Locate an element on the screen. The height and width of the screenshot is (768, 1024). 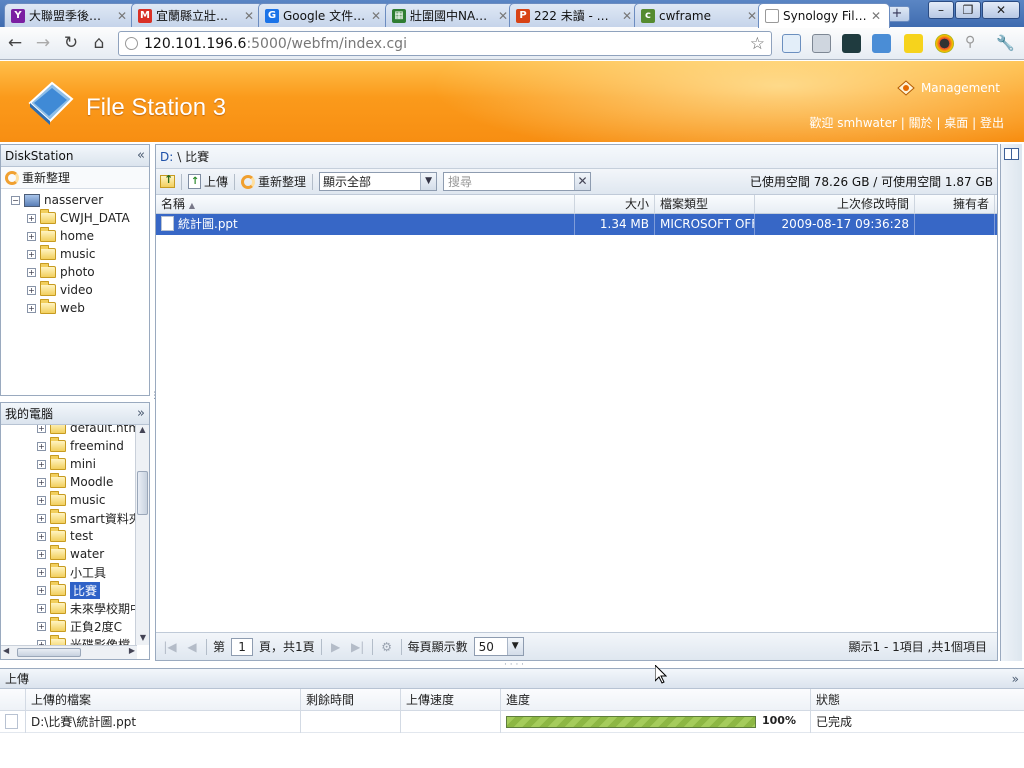
scroll-hthumb is located at coordinates (49, 652).